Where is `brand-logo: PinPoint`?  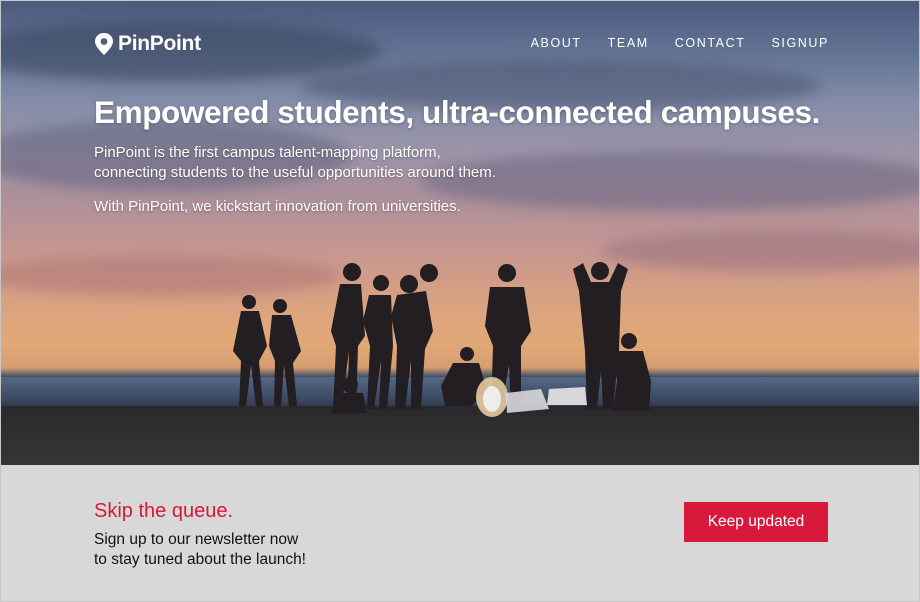 brand-logo: PinPoint is located at coordinates (147, 44).